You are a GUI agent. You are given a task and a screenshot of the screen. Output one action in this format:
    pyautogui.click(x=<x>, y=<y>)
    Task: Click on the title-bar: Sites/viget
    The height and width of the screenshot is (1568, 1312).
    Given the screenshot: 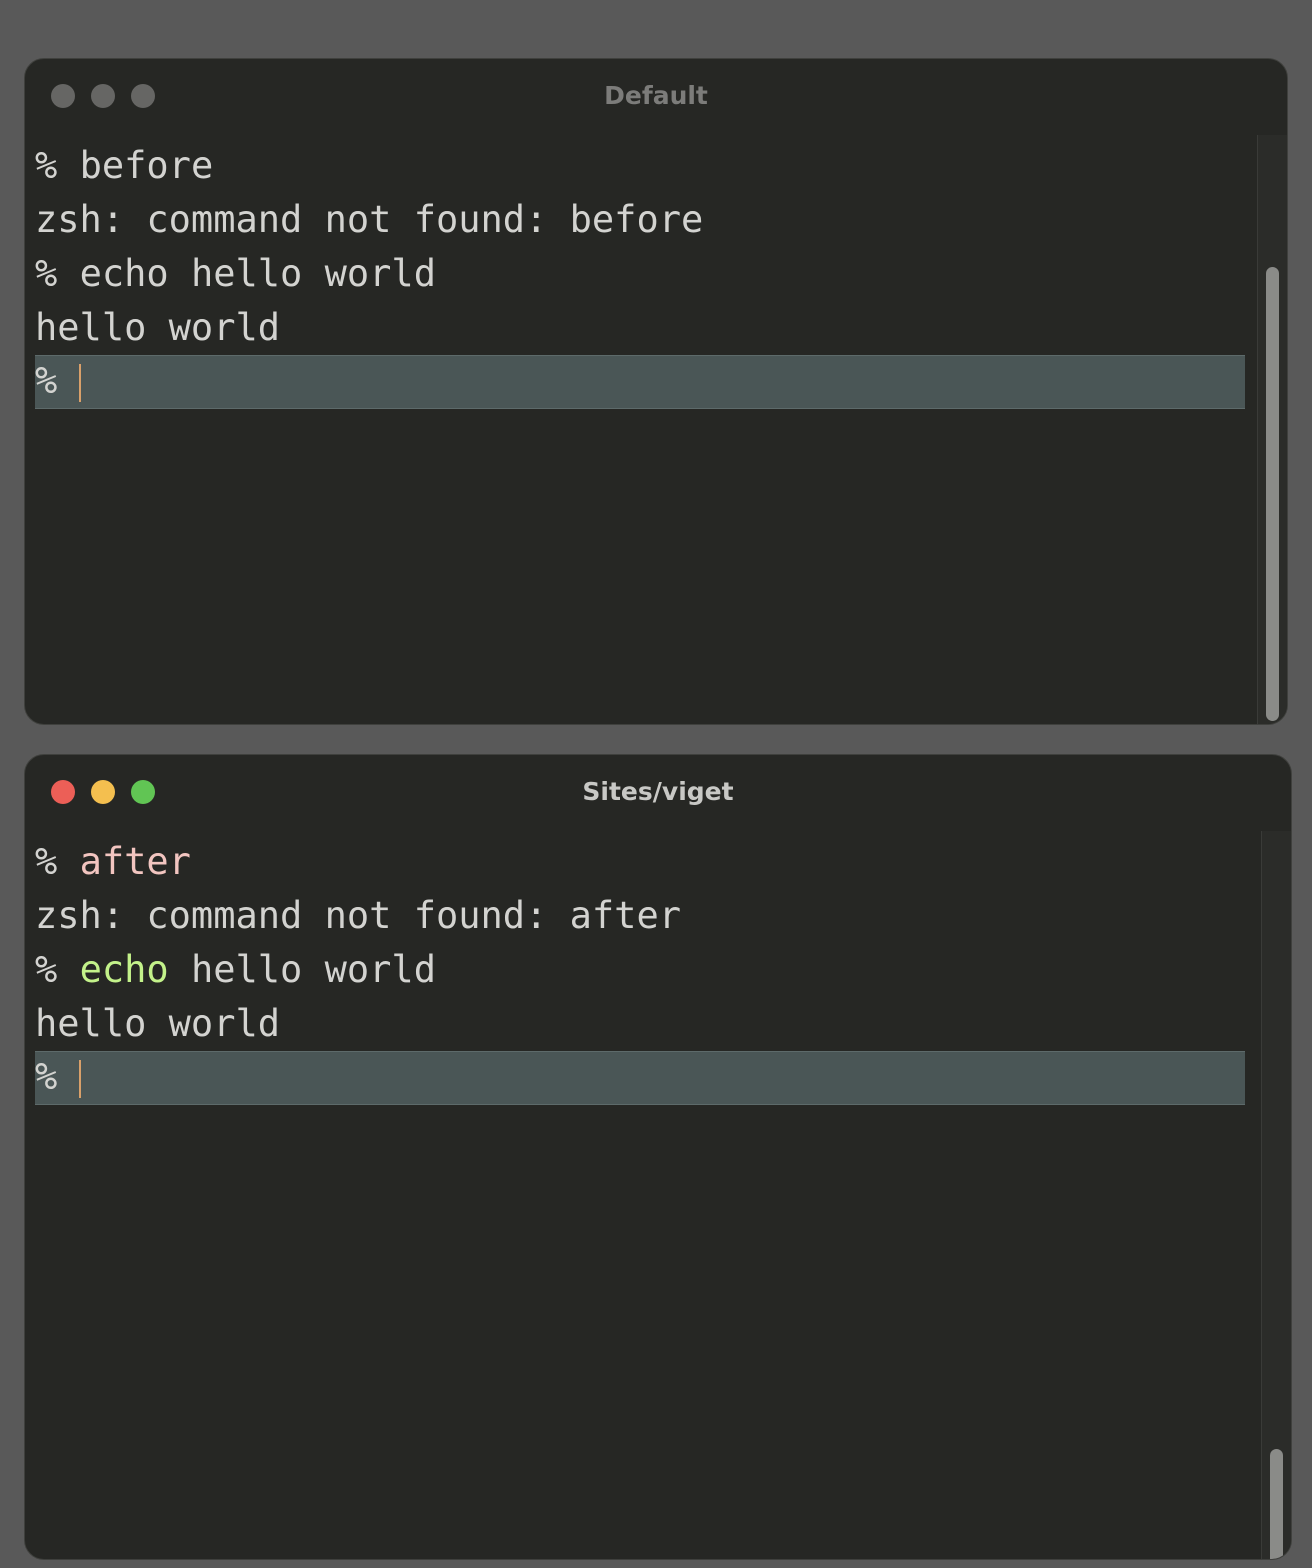 What is the action you would take?
    pyautogui.click(x=658, y=793)
    